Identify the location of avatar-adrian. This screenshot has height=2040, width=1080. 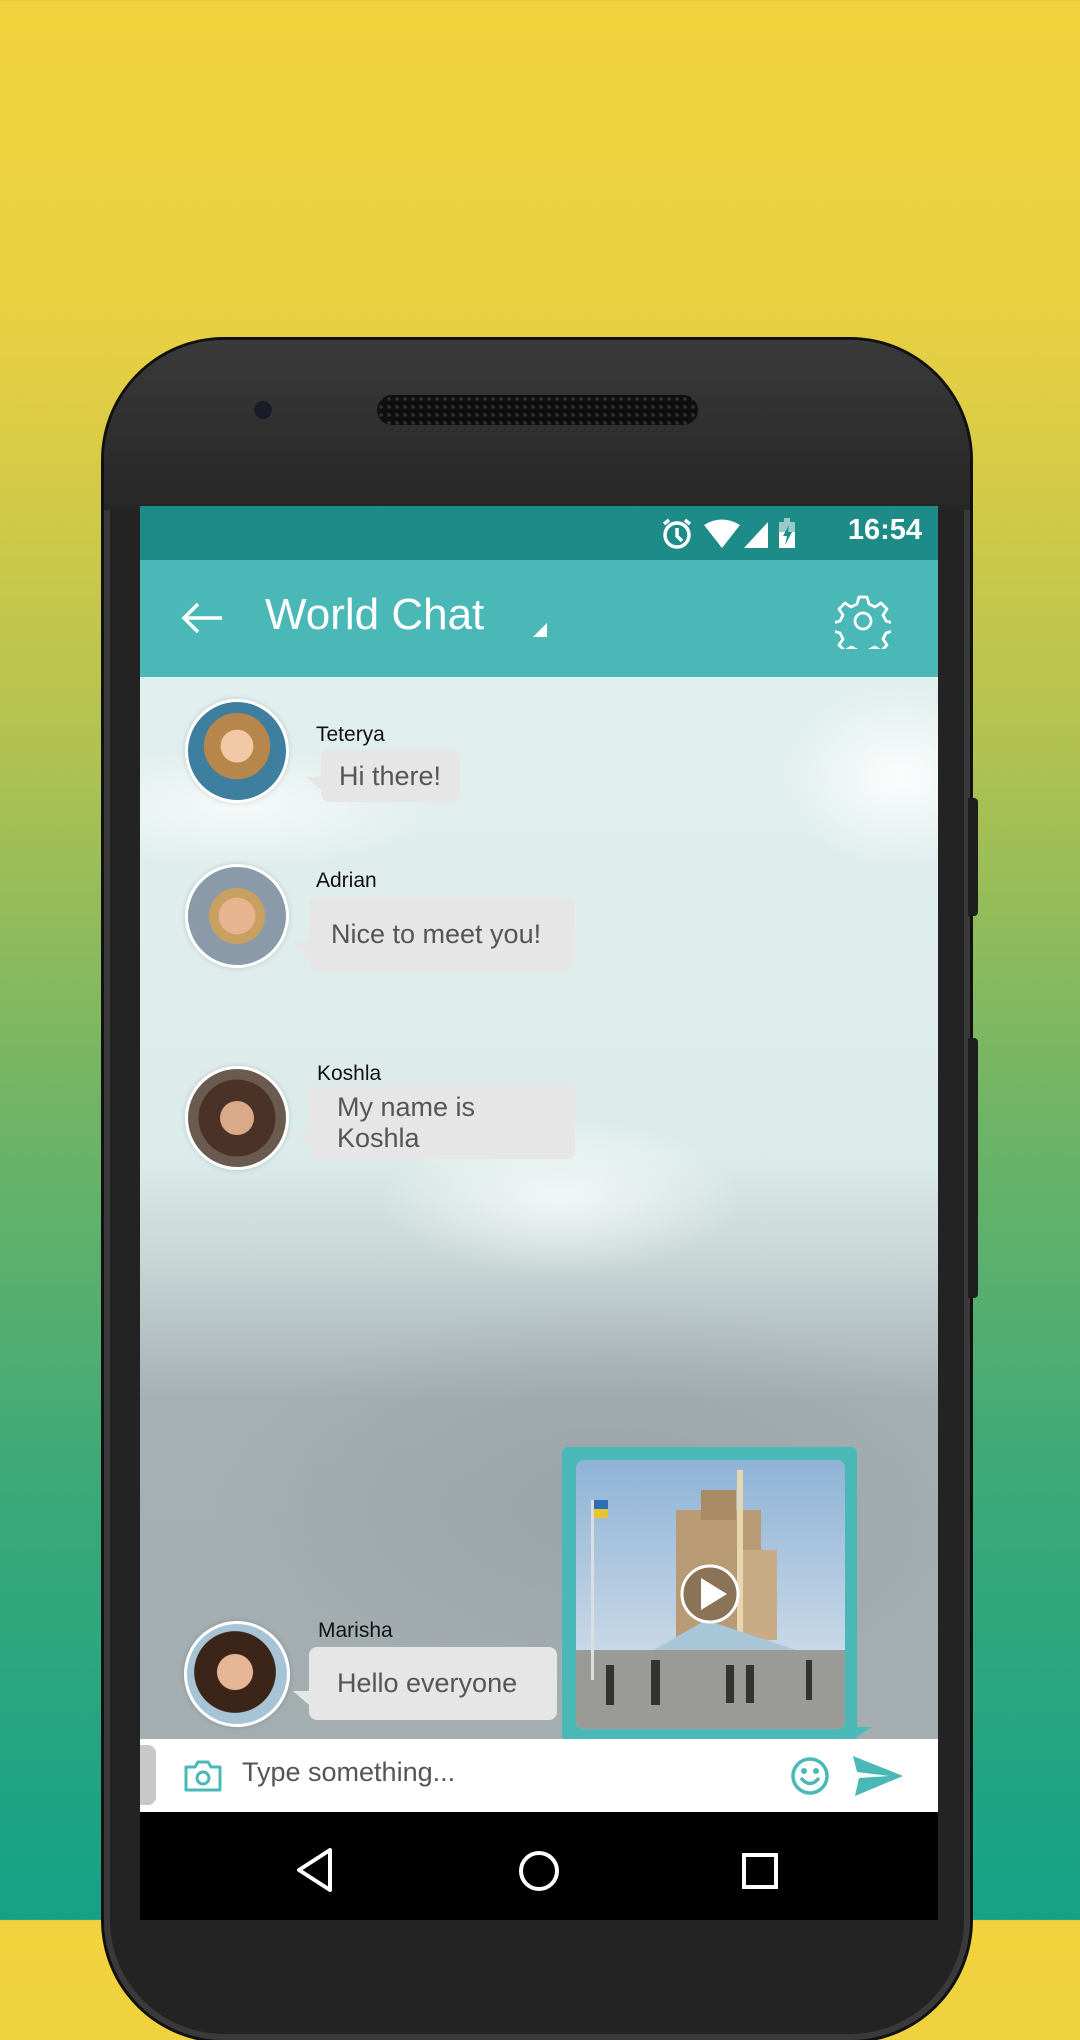
(237, 916).